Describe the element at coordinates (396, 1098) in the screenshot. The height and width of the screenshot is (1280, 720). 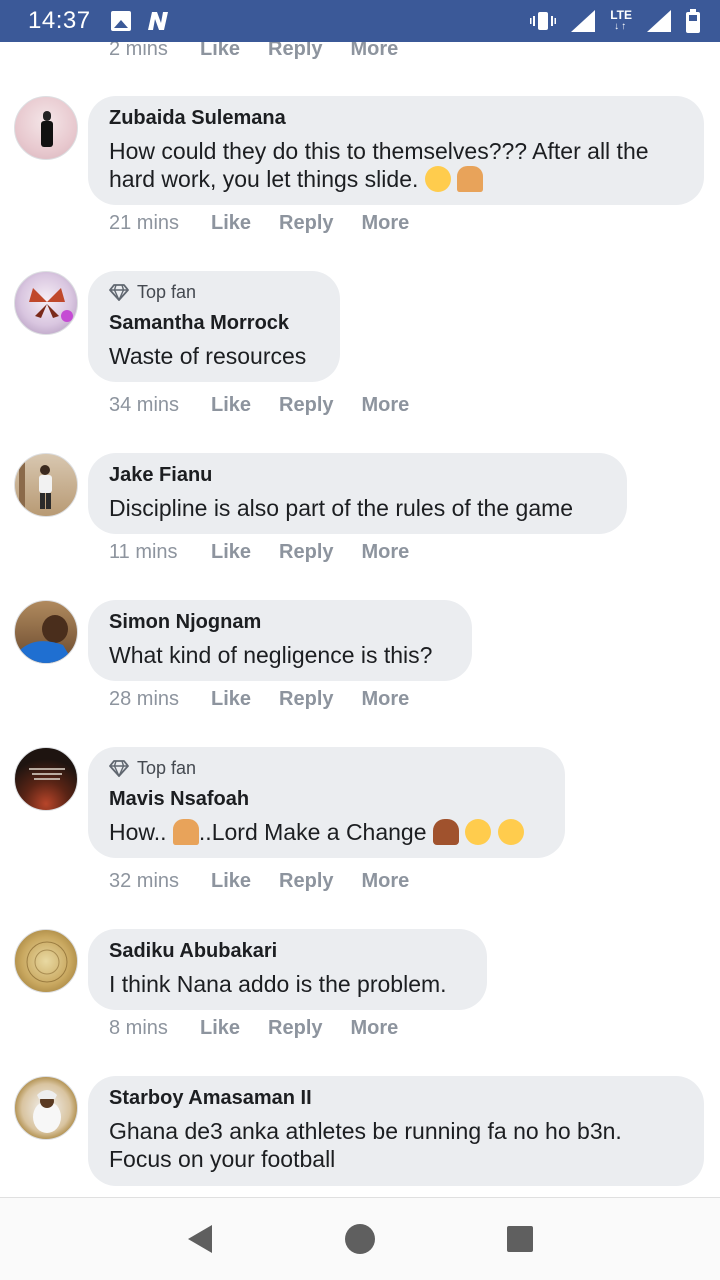
I see `commenter-name: Starboy Amasaman II` at that location.